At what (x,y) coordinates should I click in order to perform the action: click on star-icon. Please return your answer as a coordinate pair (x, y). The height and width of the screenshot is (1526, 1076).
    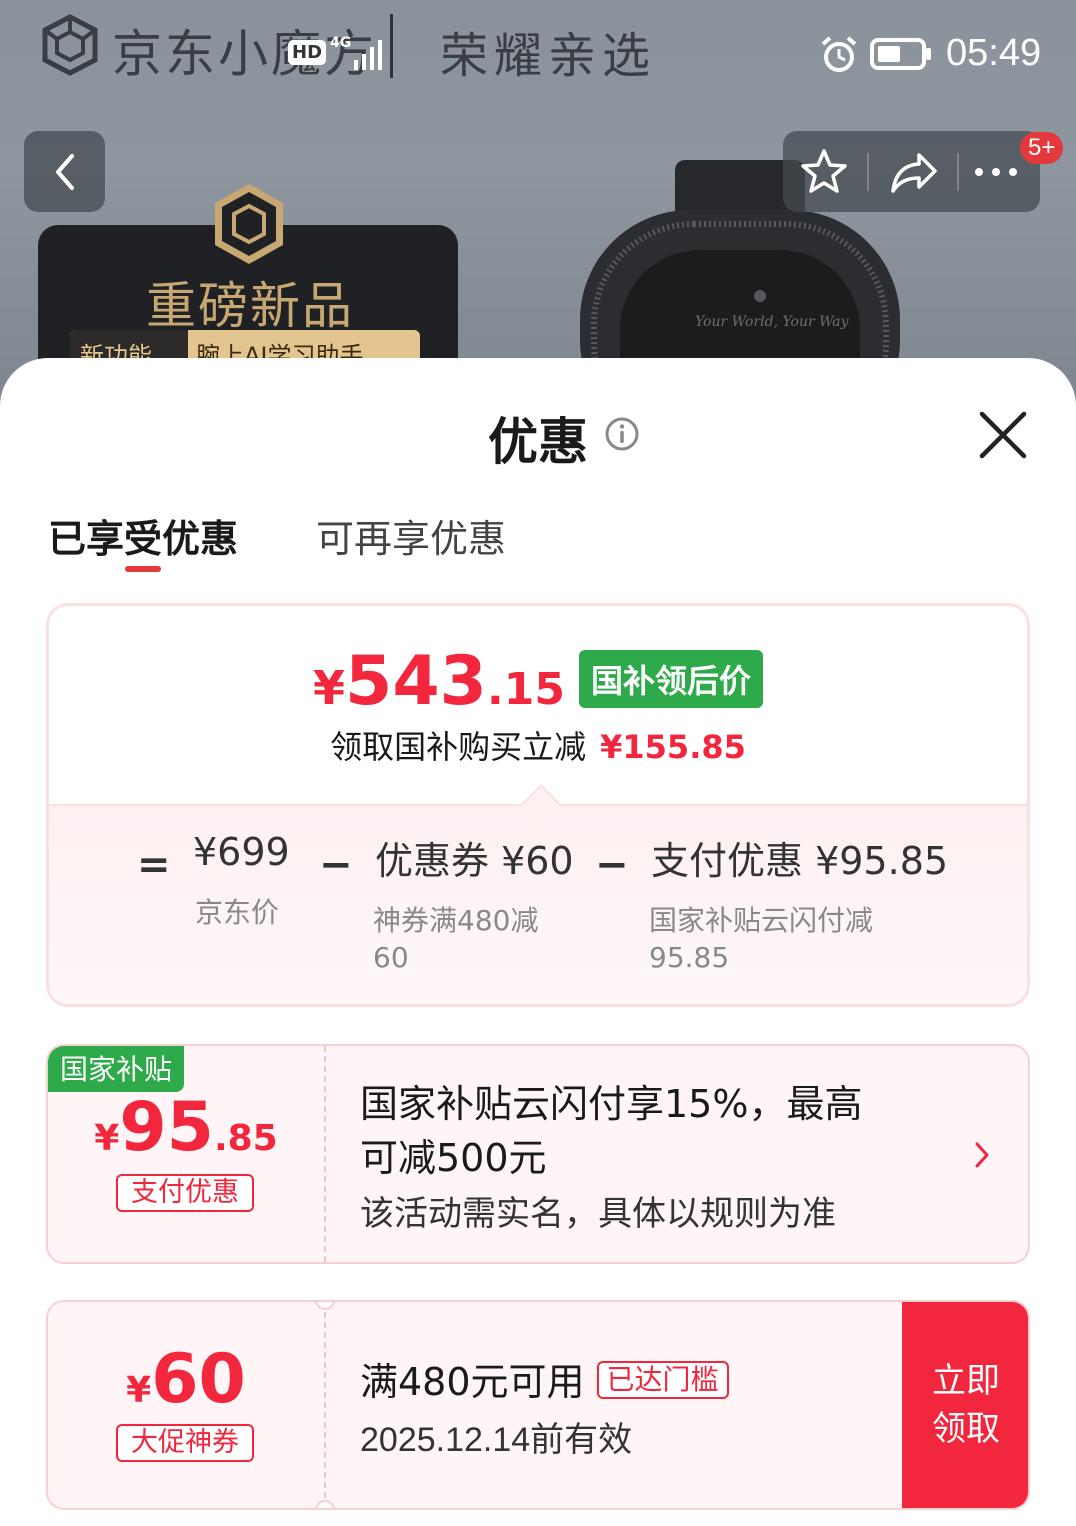
    Looking at the image, I should click on (824, 171).